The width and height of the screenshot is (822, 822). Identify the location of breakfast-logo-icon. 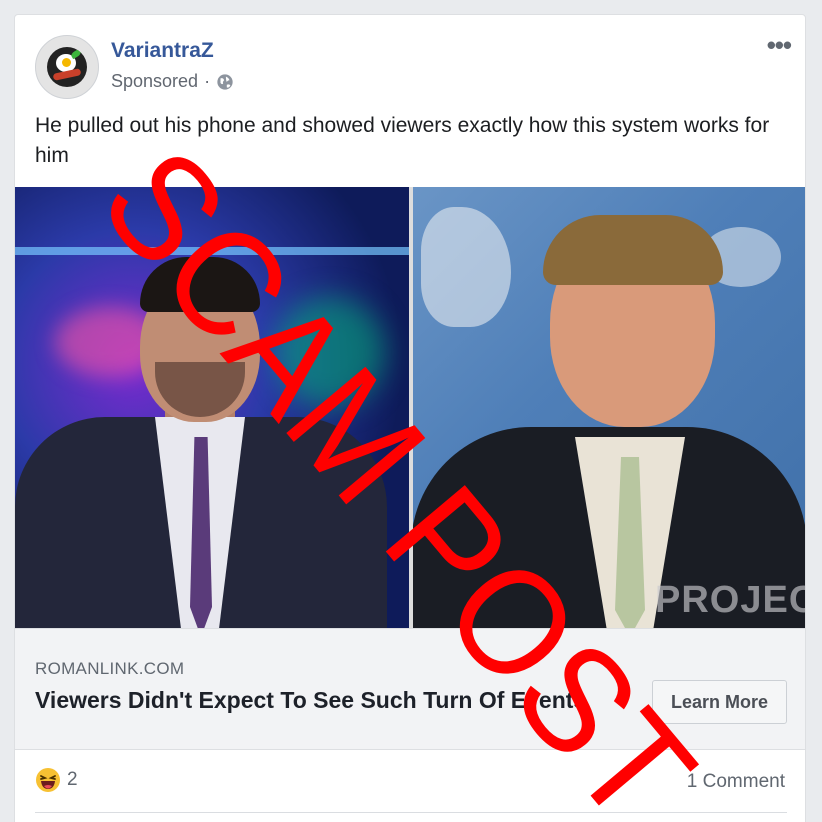
(67, 67).